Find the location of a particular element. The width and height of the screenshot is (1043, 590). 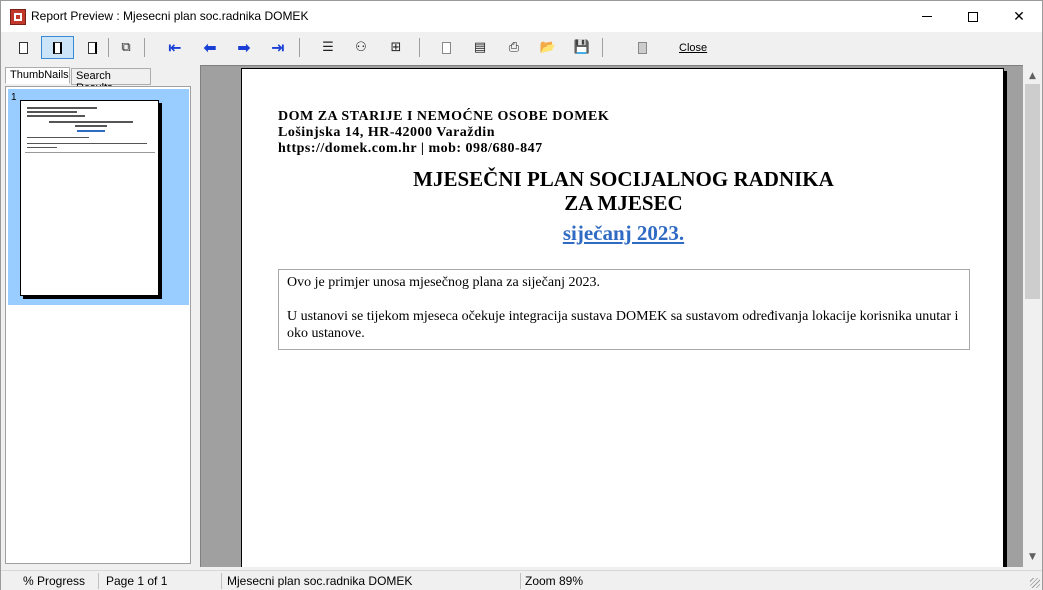

thumbnail-page-1: 1 is located at coordinates (98, 197).